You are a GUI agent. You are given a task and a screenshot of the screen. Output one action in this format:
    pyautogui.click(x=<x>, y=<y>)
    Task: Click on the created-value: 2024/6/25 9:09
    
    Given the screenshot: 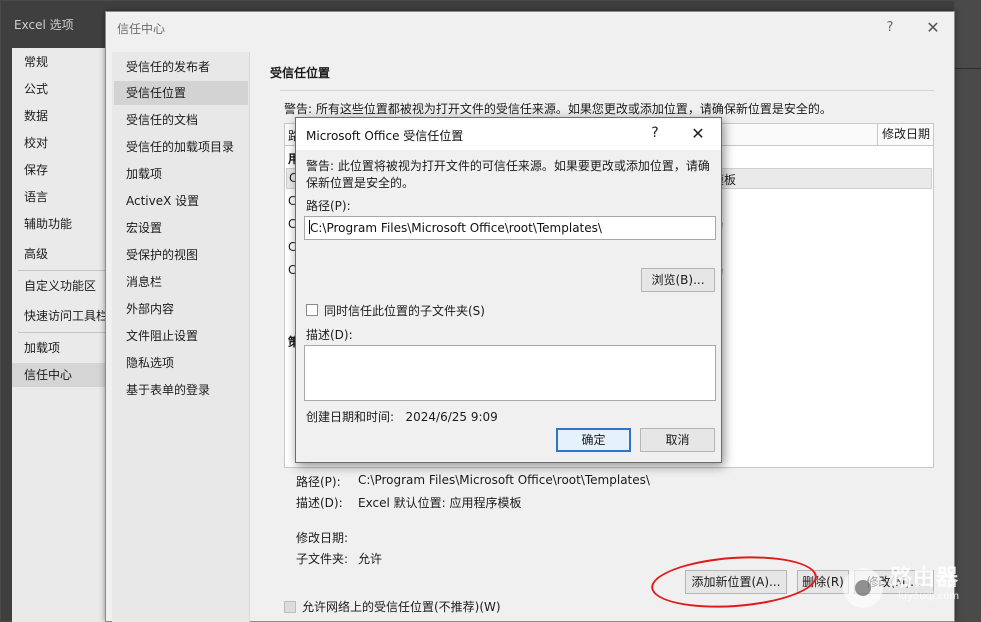 What is the action you would take?
    pyautogui.click(x=451, y=417)
    